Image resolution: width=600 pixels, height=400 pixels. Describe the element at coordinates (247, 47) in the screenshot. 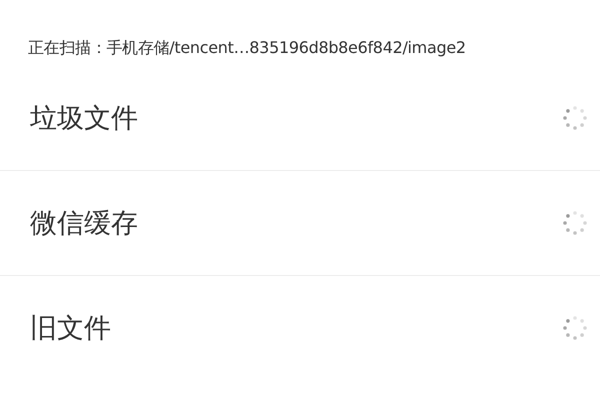

I see `scan-status-text: 正在扫描：手机存储/tencent…835196d8b8e6f842/image2` at that location.